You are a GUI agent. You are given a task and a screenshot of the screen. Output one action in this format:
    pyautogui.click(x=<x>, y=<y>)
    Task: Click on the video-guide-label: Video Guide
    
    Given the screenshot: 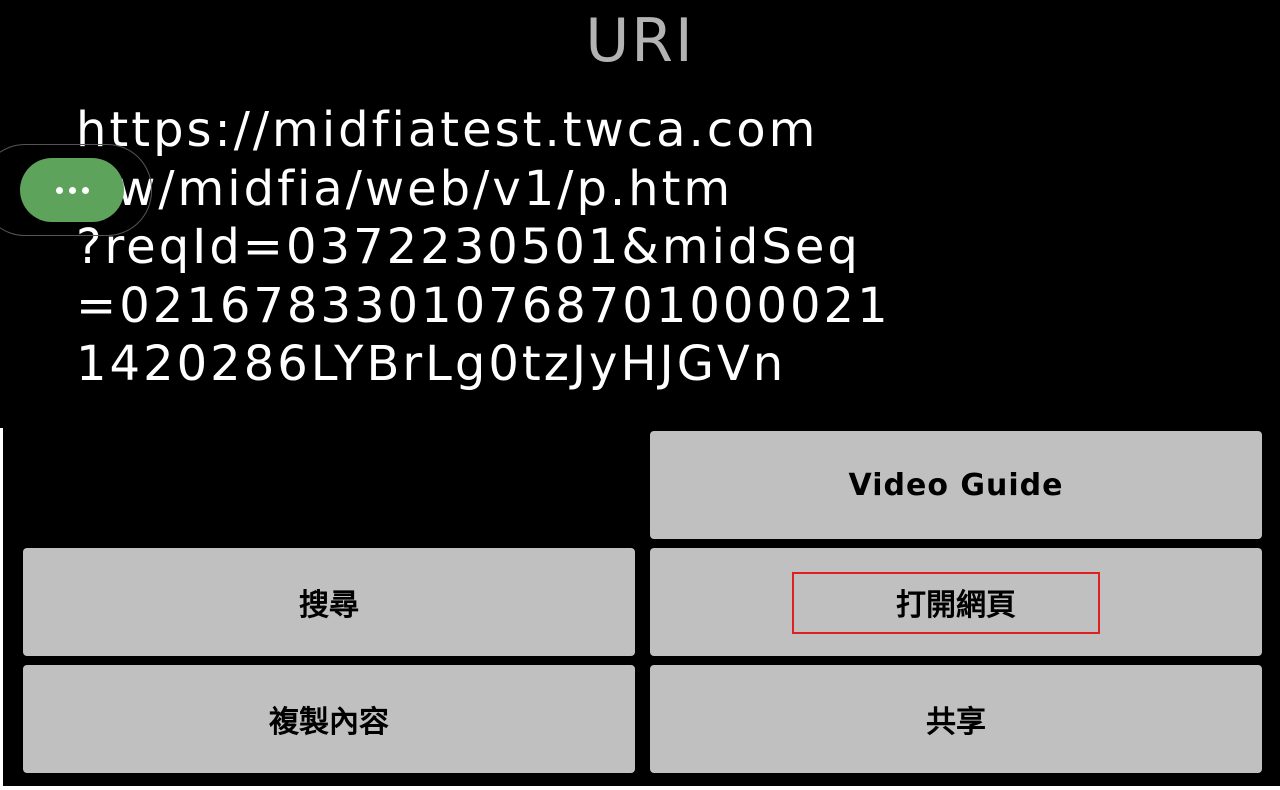 What is the action you would take?
    pyautogui.click(x=956, y=485)
    